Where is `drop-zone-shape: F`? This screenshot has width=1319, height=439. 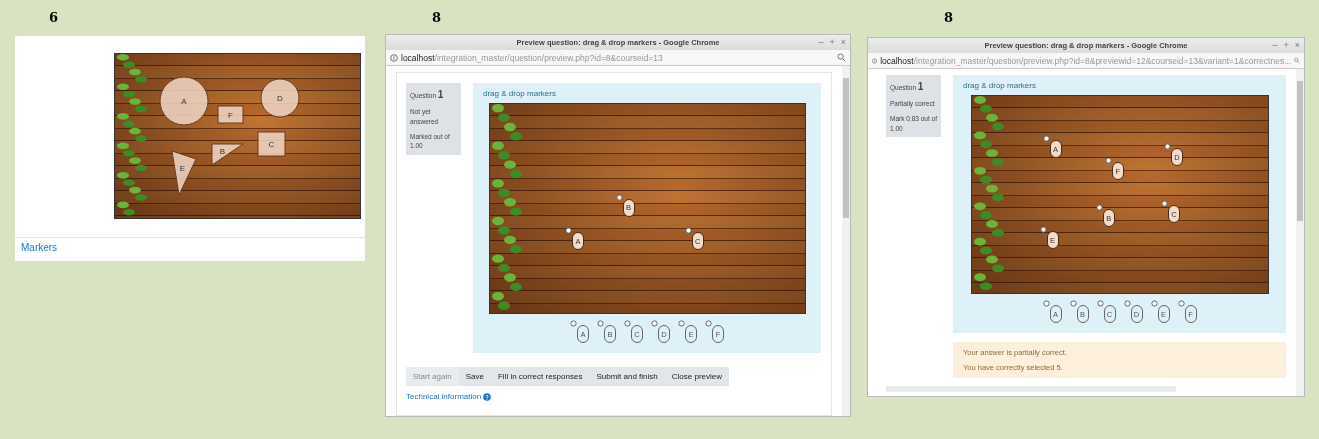
drop-zone-shape: F is located at coordinates (230, 114).